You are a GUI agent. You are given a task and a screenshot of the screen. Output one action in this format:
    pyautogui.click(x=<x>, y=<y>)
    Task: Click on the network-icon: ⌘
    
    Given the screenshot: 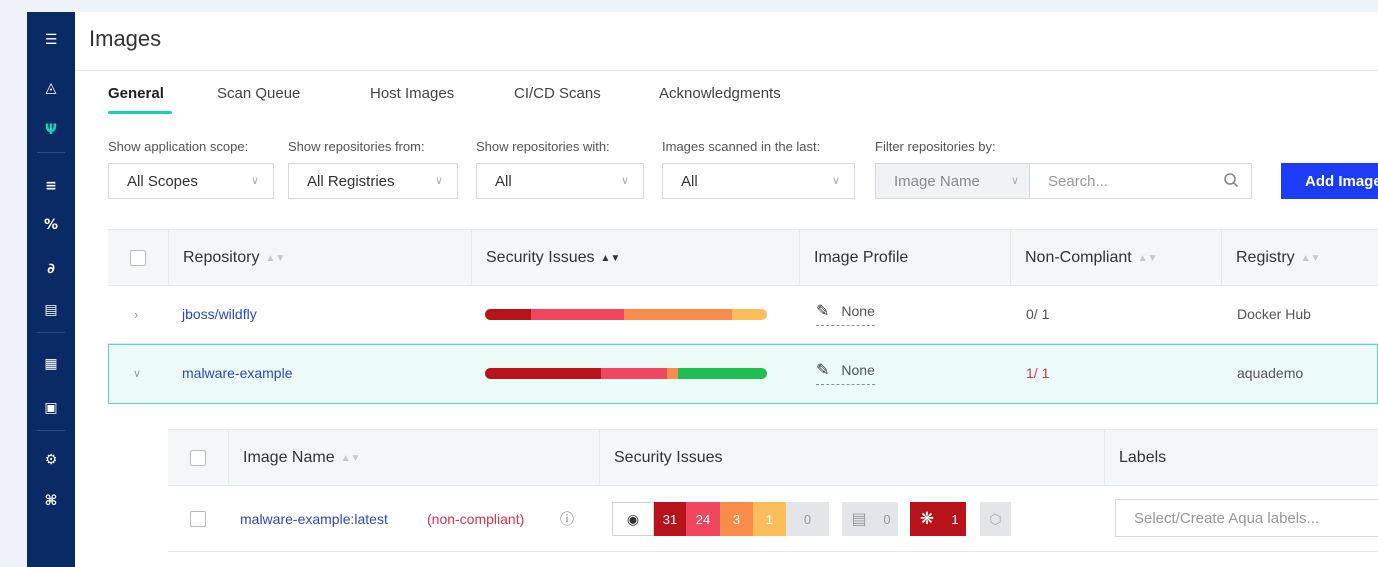 What is the action you would take?
    pyautogui.click(x=51, y=501)
    